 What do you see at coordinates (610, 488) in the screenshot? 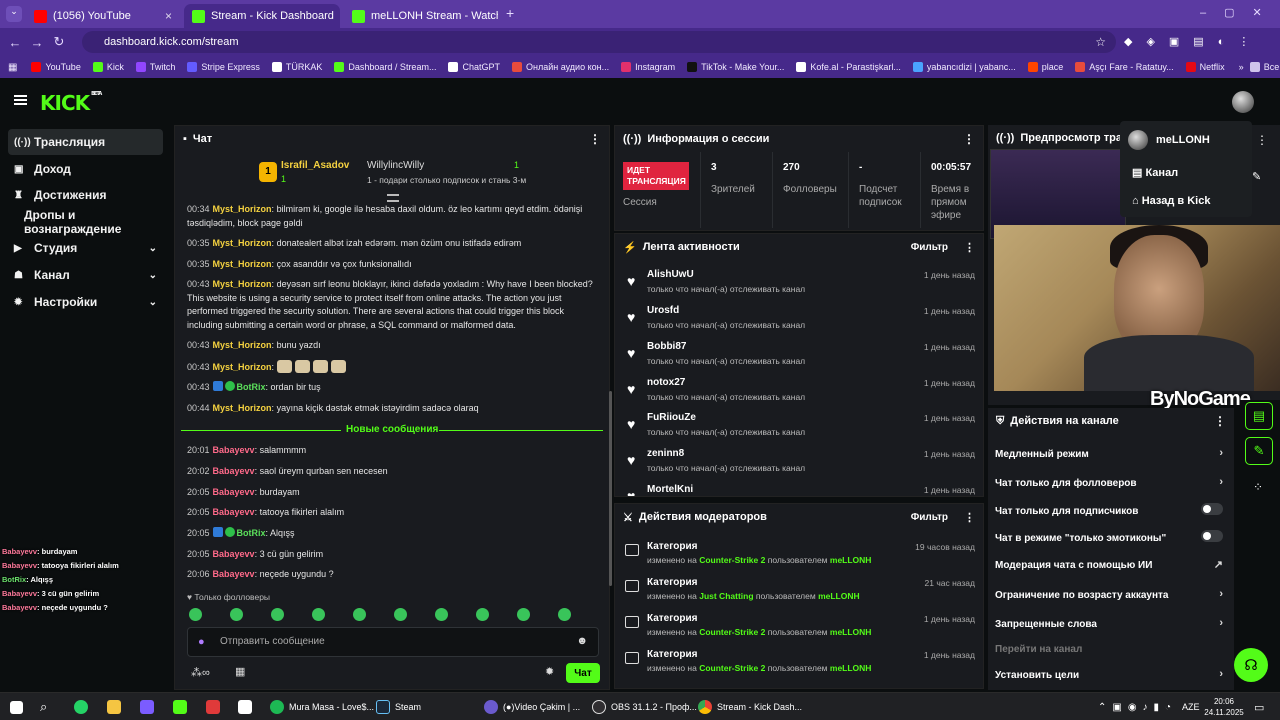
I see `chat-scrollbar` at bounding box center [610, 488].